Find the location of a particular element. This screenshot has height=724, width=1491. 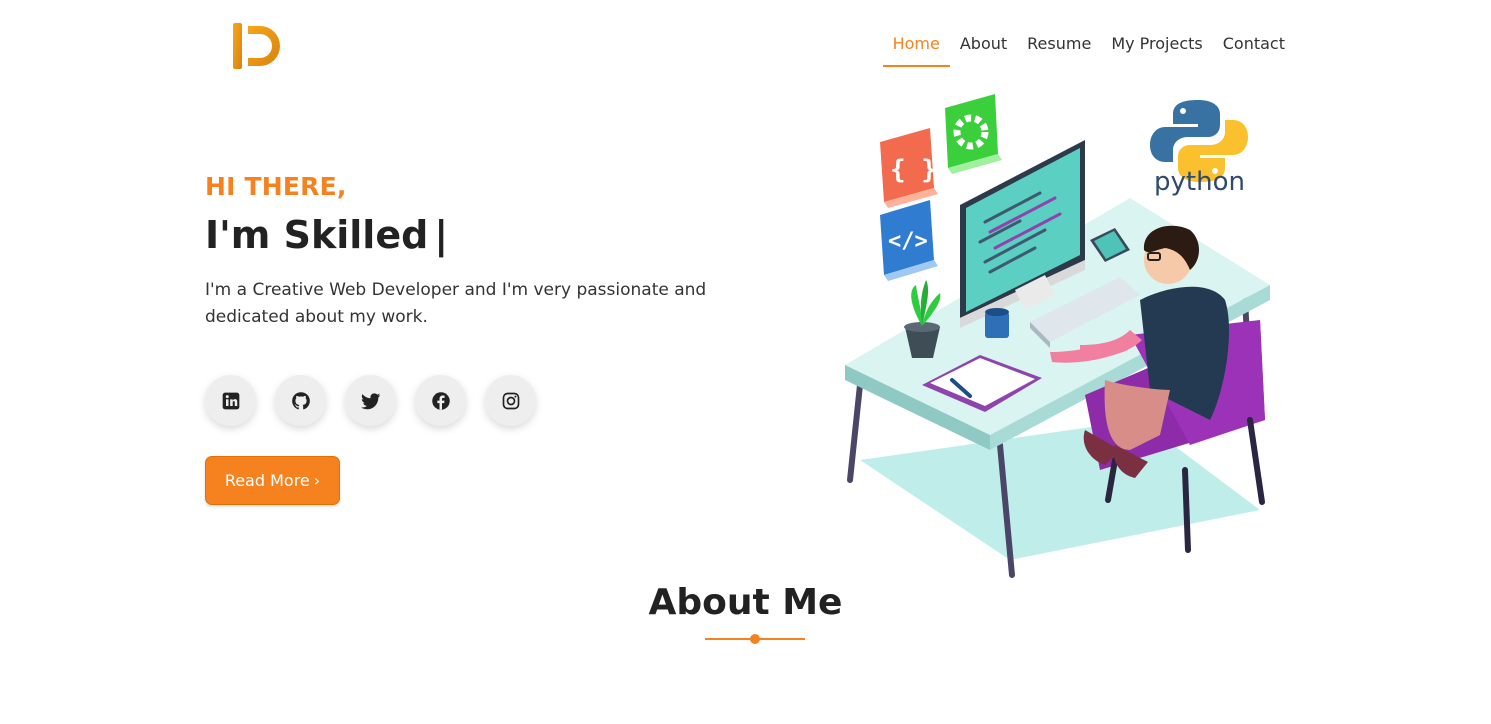

facebook-button is located at coordinates (440, 400).